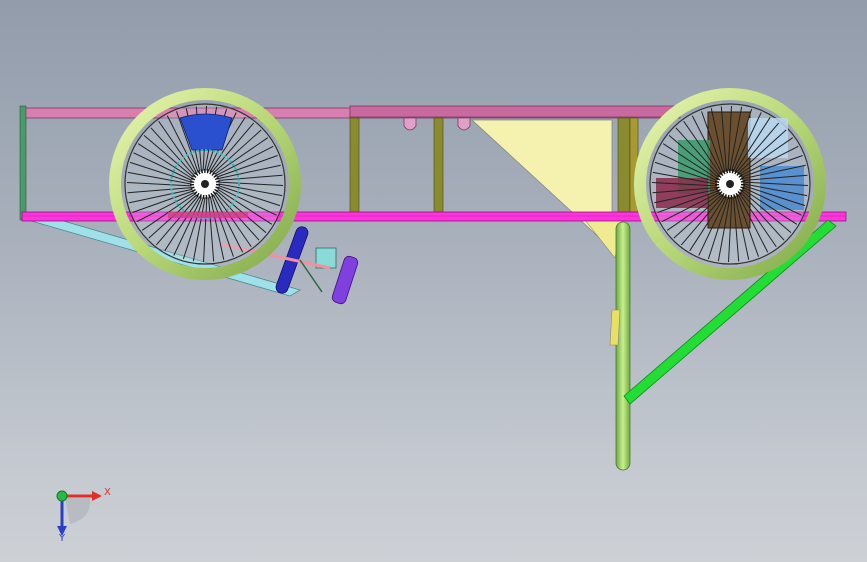 The height and width of the screenshot is (562, 867). I want to click on y-axis-label: Y, so click(62, 538).